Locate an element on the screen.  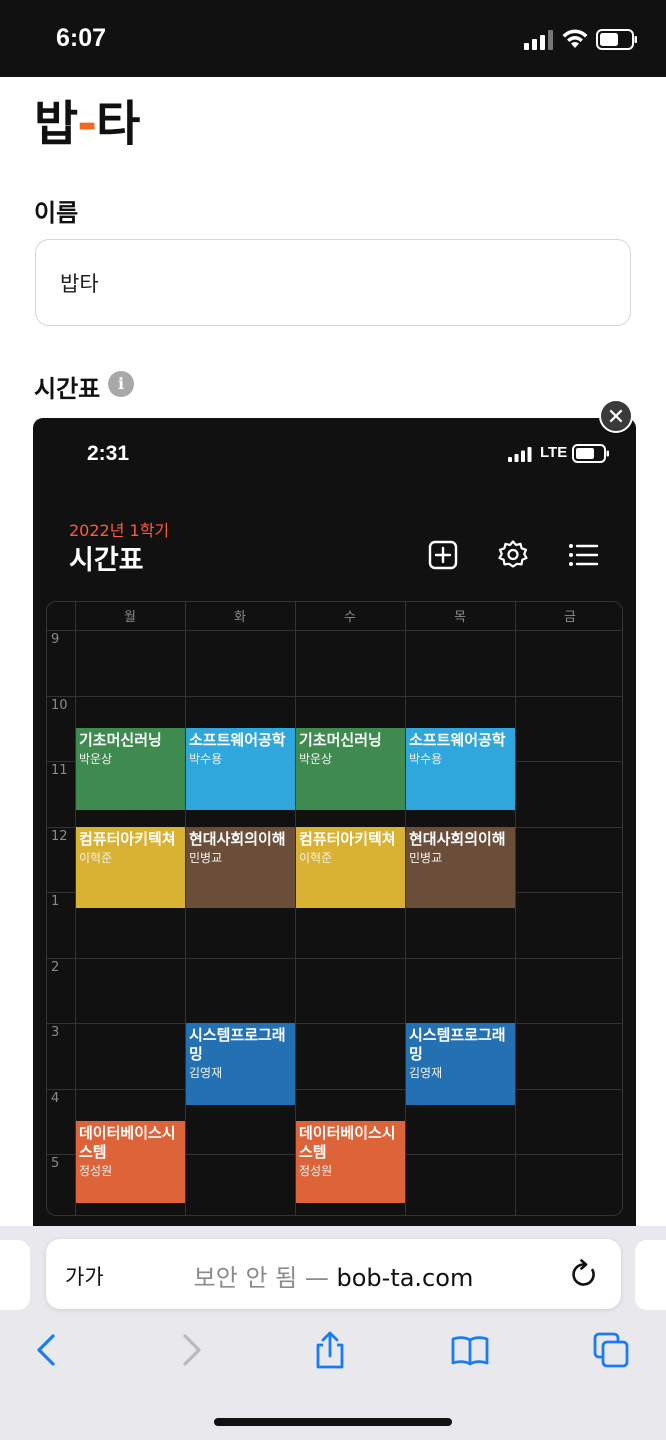
reload-icon is located at coordinates (584, 1274).